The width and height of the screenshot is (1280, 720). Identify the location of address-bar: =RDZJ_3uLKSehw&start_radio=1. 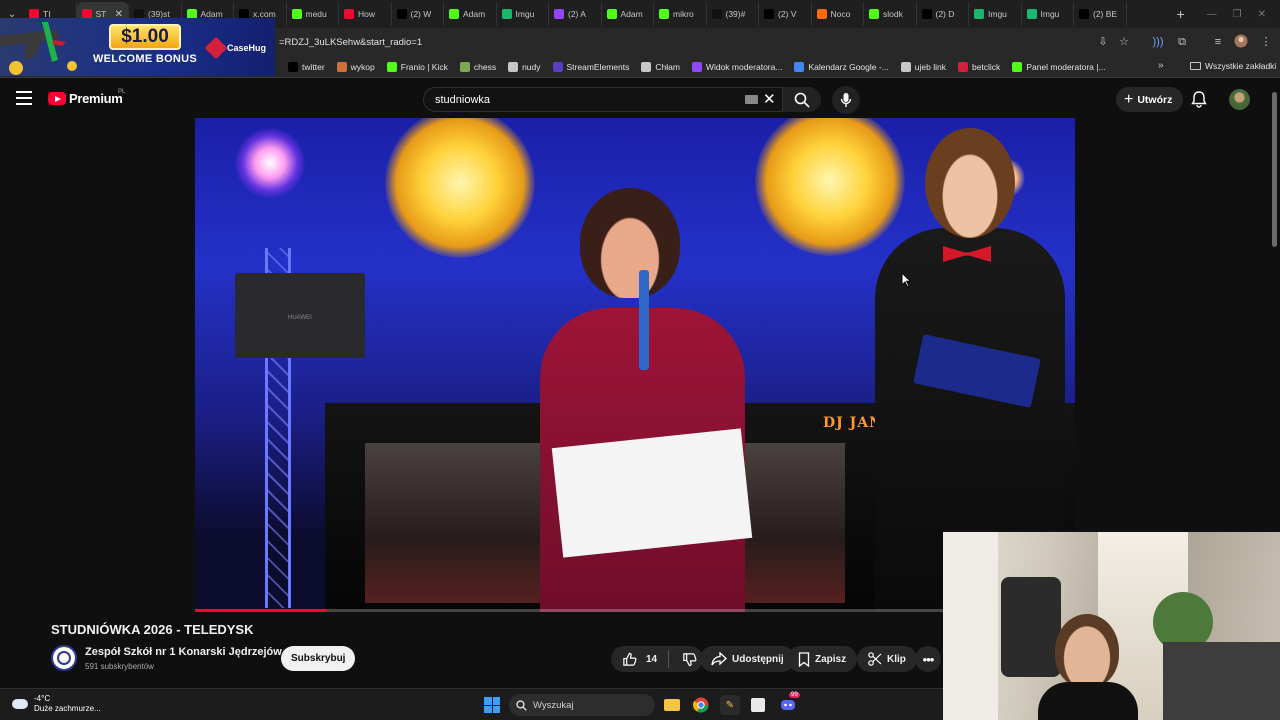
(710, 42).